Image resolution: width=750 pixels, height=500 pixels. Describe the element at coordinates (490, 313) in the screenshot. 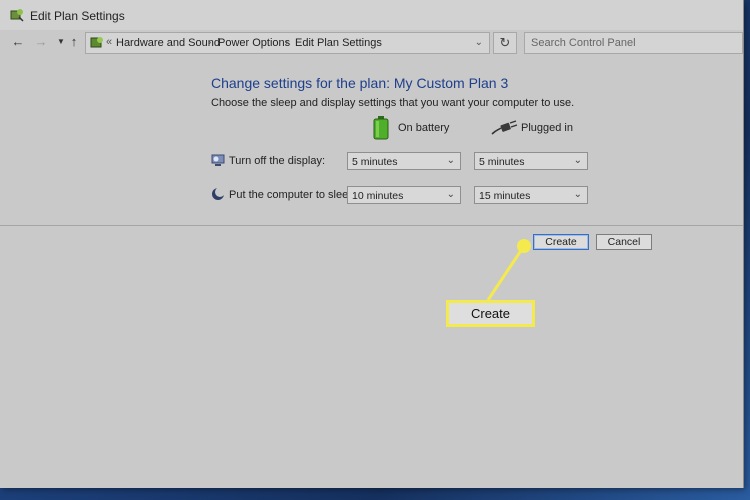

I see `create-callout-label: Create` at that location.